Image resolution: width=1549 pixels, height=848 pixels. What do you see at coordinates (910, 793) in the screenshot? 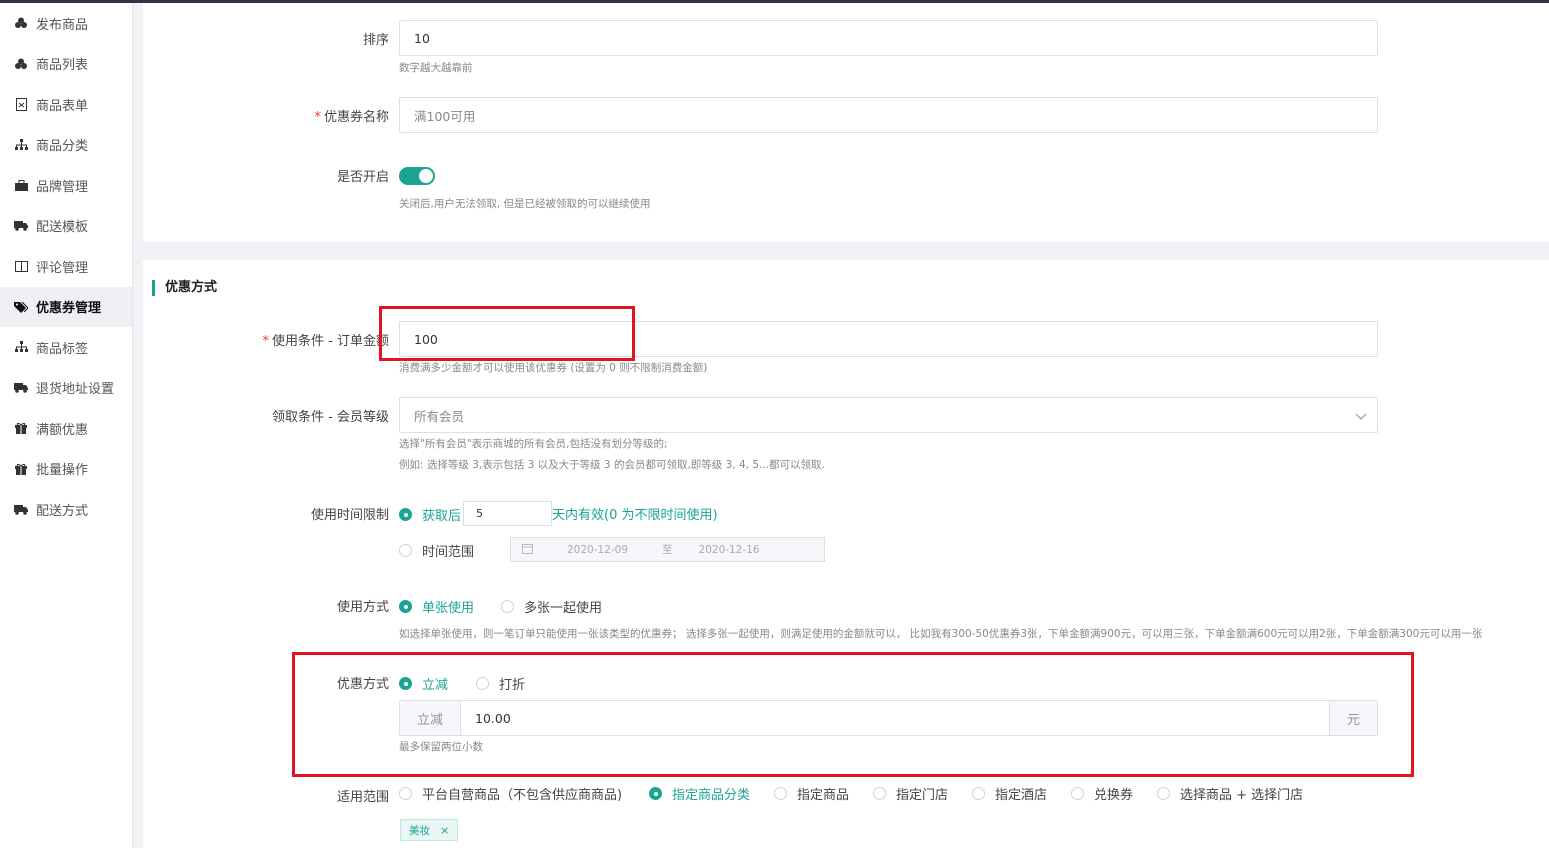
I see `scope-store-radio: 指定门店` at bounding box center [910, 793].